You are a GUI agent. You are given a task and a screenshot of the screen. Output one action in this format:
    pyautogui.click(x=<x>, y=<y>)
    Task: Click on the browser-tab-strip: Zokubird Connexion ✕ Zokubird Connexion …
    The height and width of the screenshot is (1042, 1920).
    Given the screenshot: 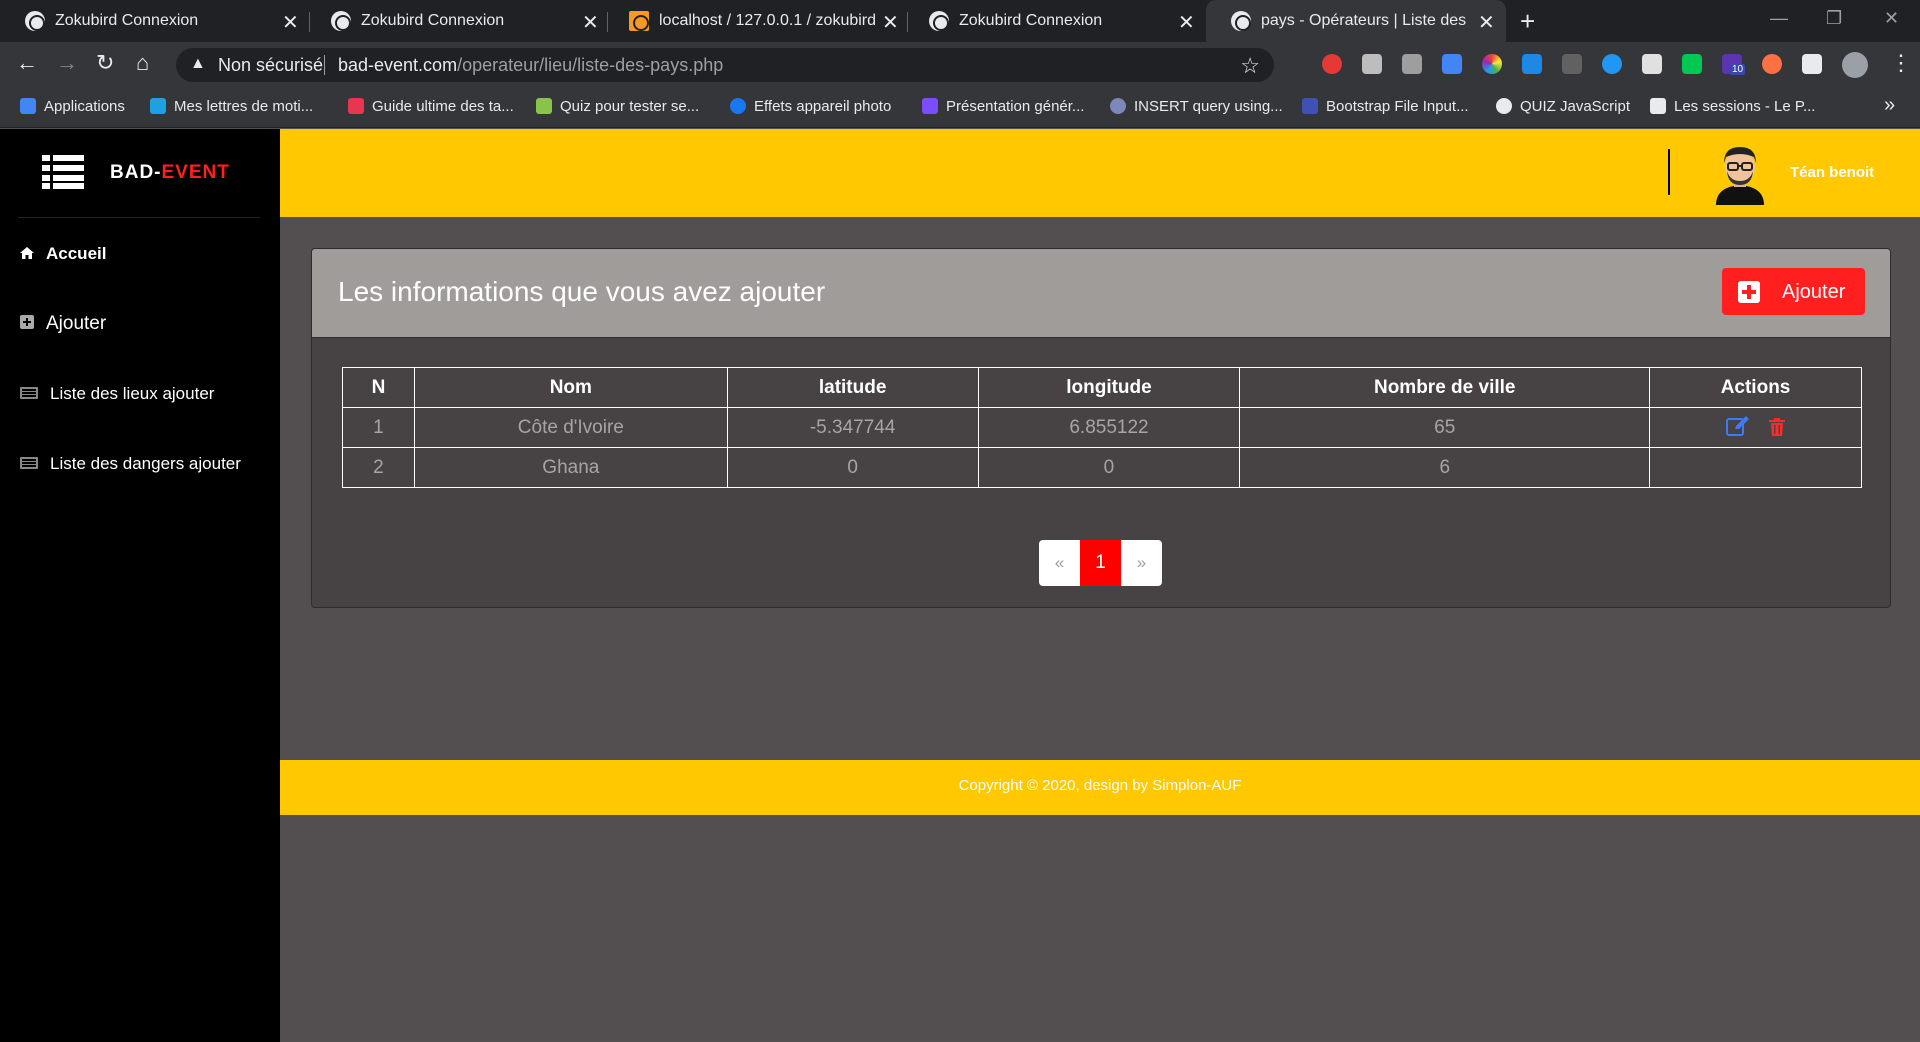 What is the action you would take?
    pyautogui.click(x=960, y=21)
    